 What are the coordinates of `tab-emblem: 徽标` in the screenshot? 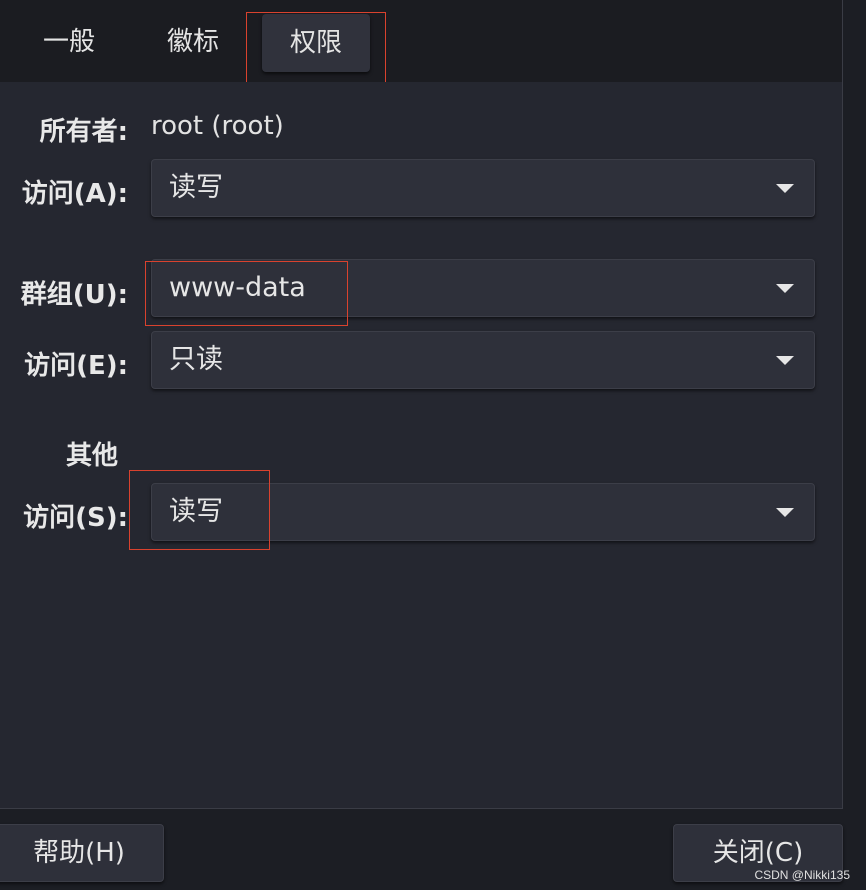 It's located at (193, 42).